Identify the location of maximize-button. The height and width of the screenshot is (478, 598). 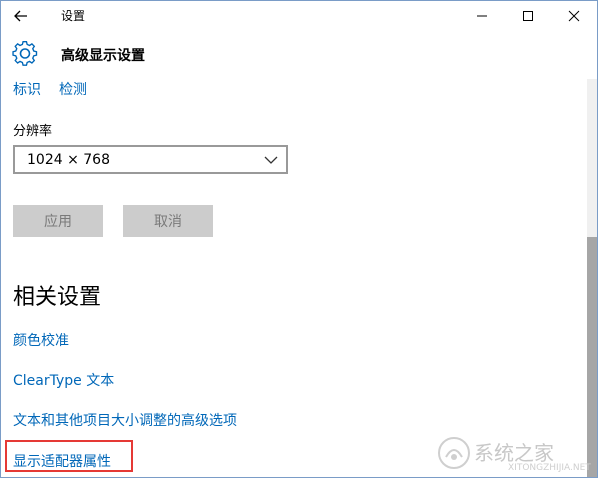
(528, 16).